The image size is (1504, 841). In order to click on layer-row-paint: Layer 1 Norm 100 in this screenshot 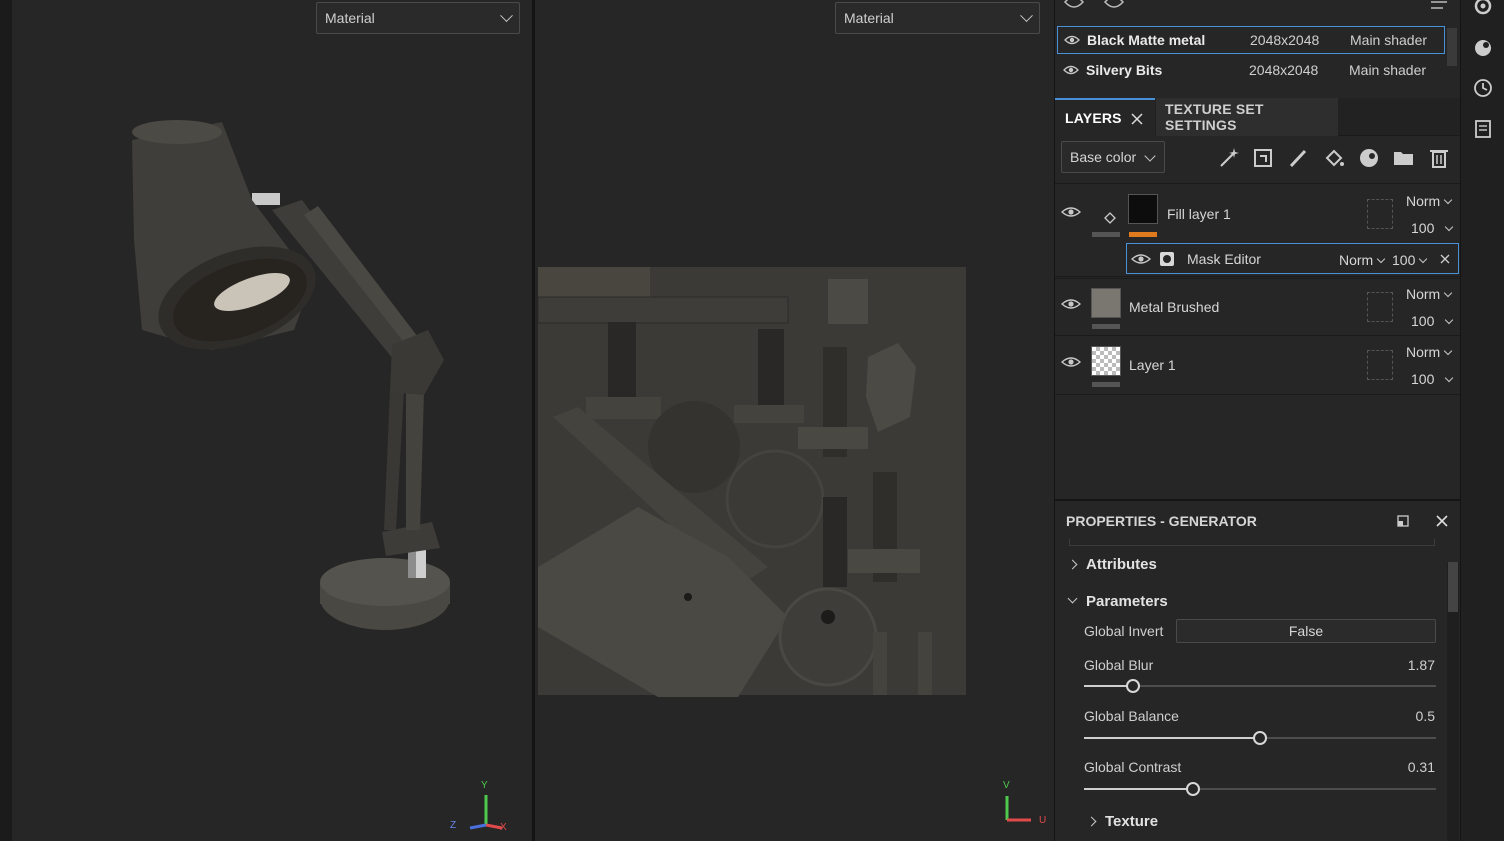, I will do `click(1258, 366)`.